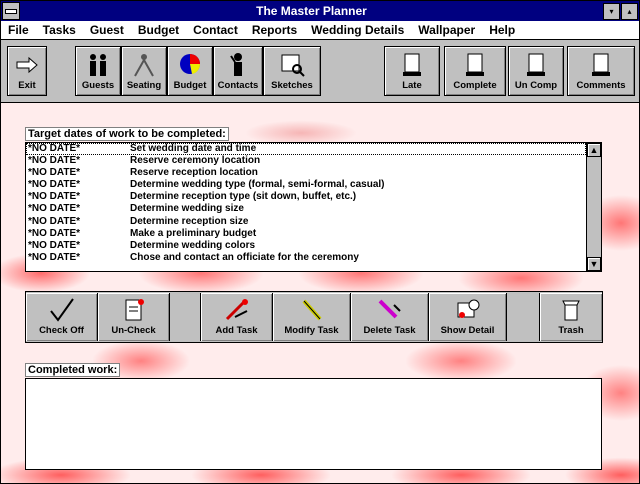 Image resolution: width=640 pixels, height=484 pixels. What do you see at coordinates (127, 134) in the screenshot?
I see `tasks-group-label: Target dates of work to be completed:` at bounding box center [127, 134].